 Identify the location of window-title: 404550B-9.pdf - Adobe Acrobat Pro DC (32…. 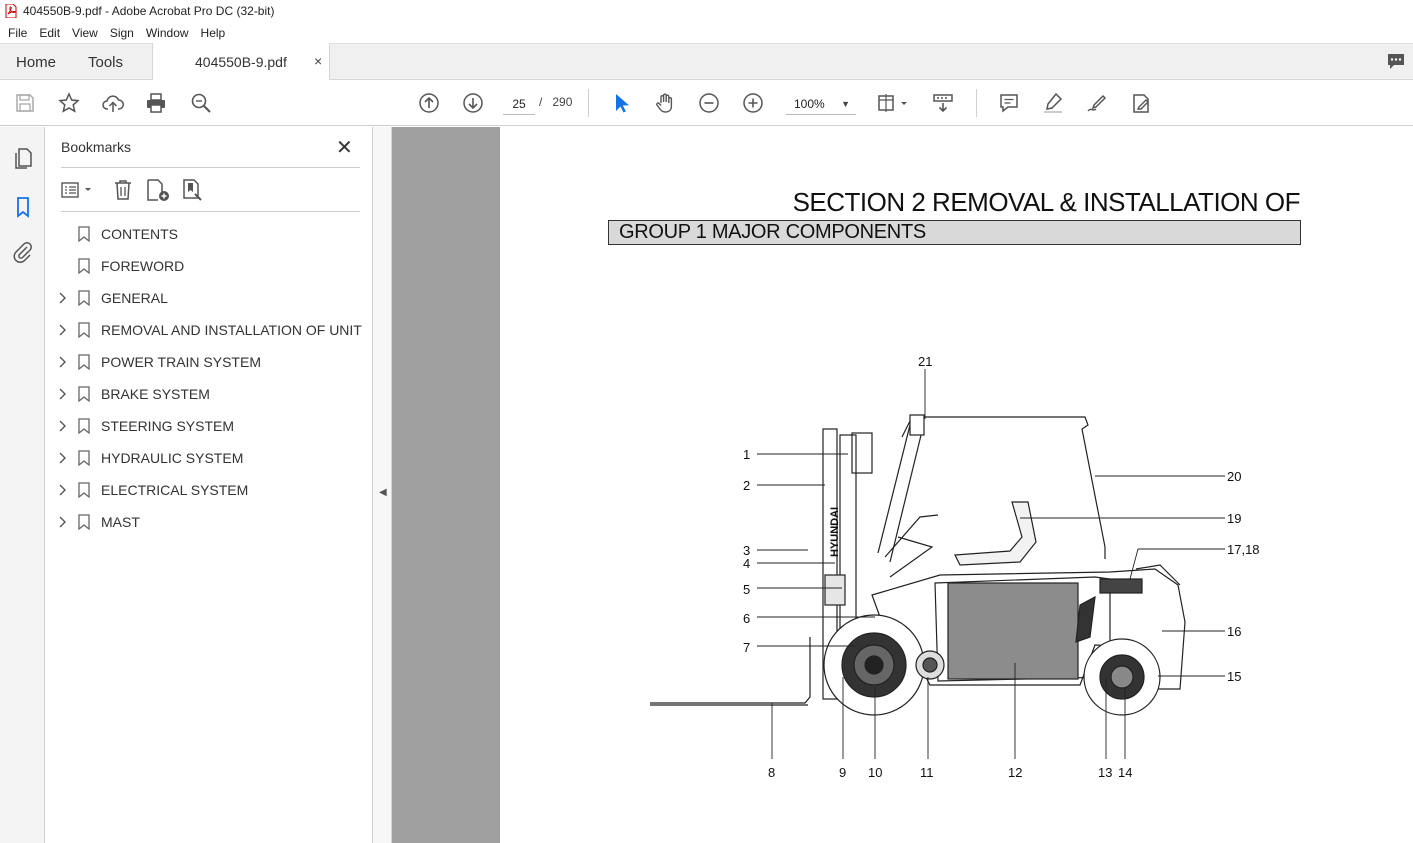
(149, 11).